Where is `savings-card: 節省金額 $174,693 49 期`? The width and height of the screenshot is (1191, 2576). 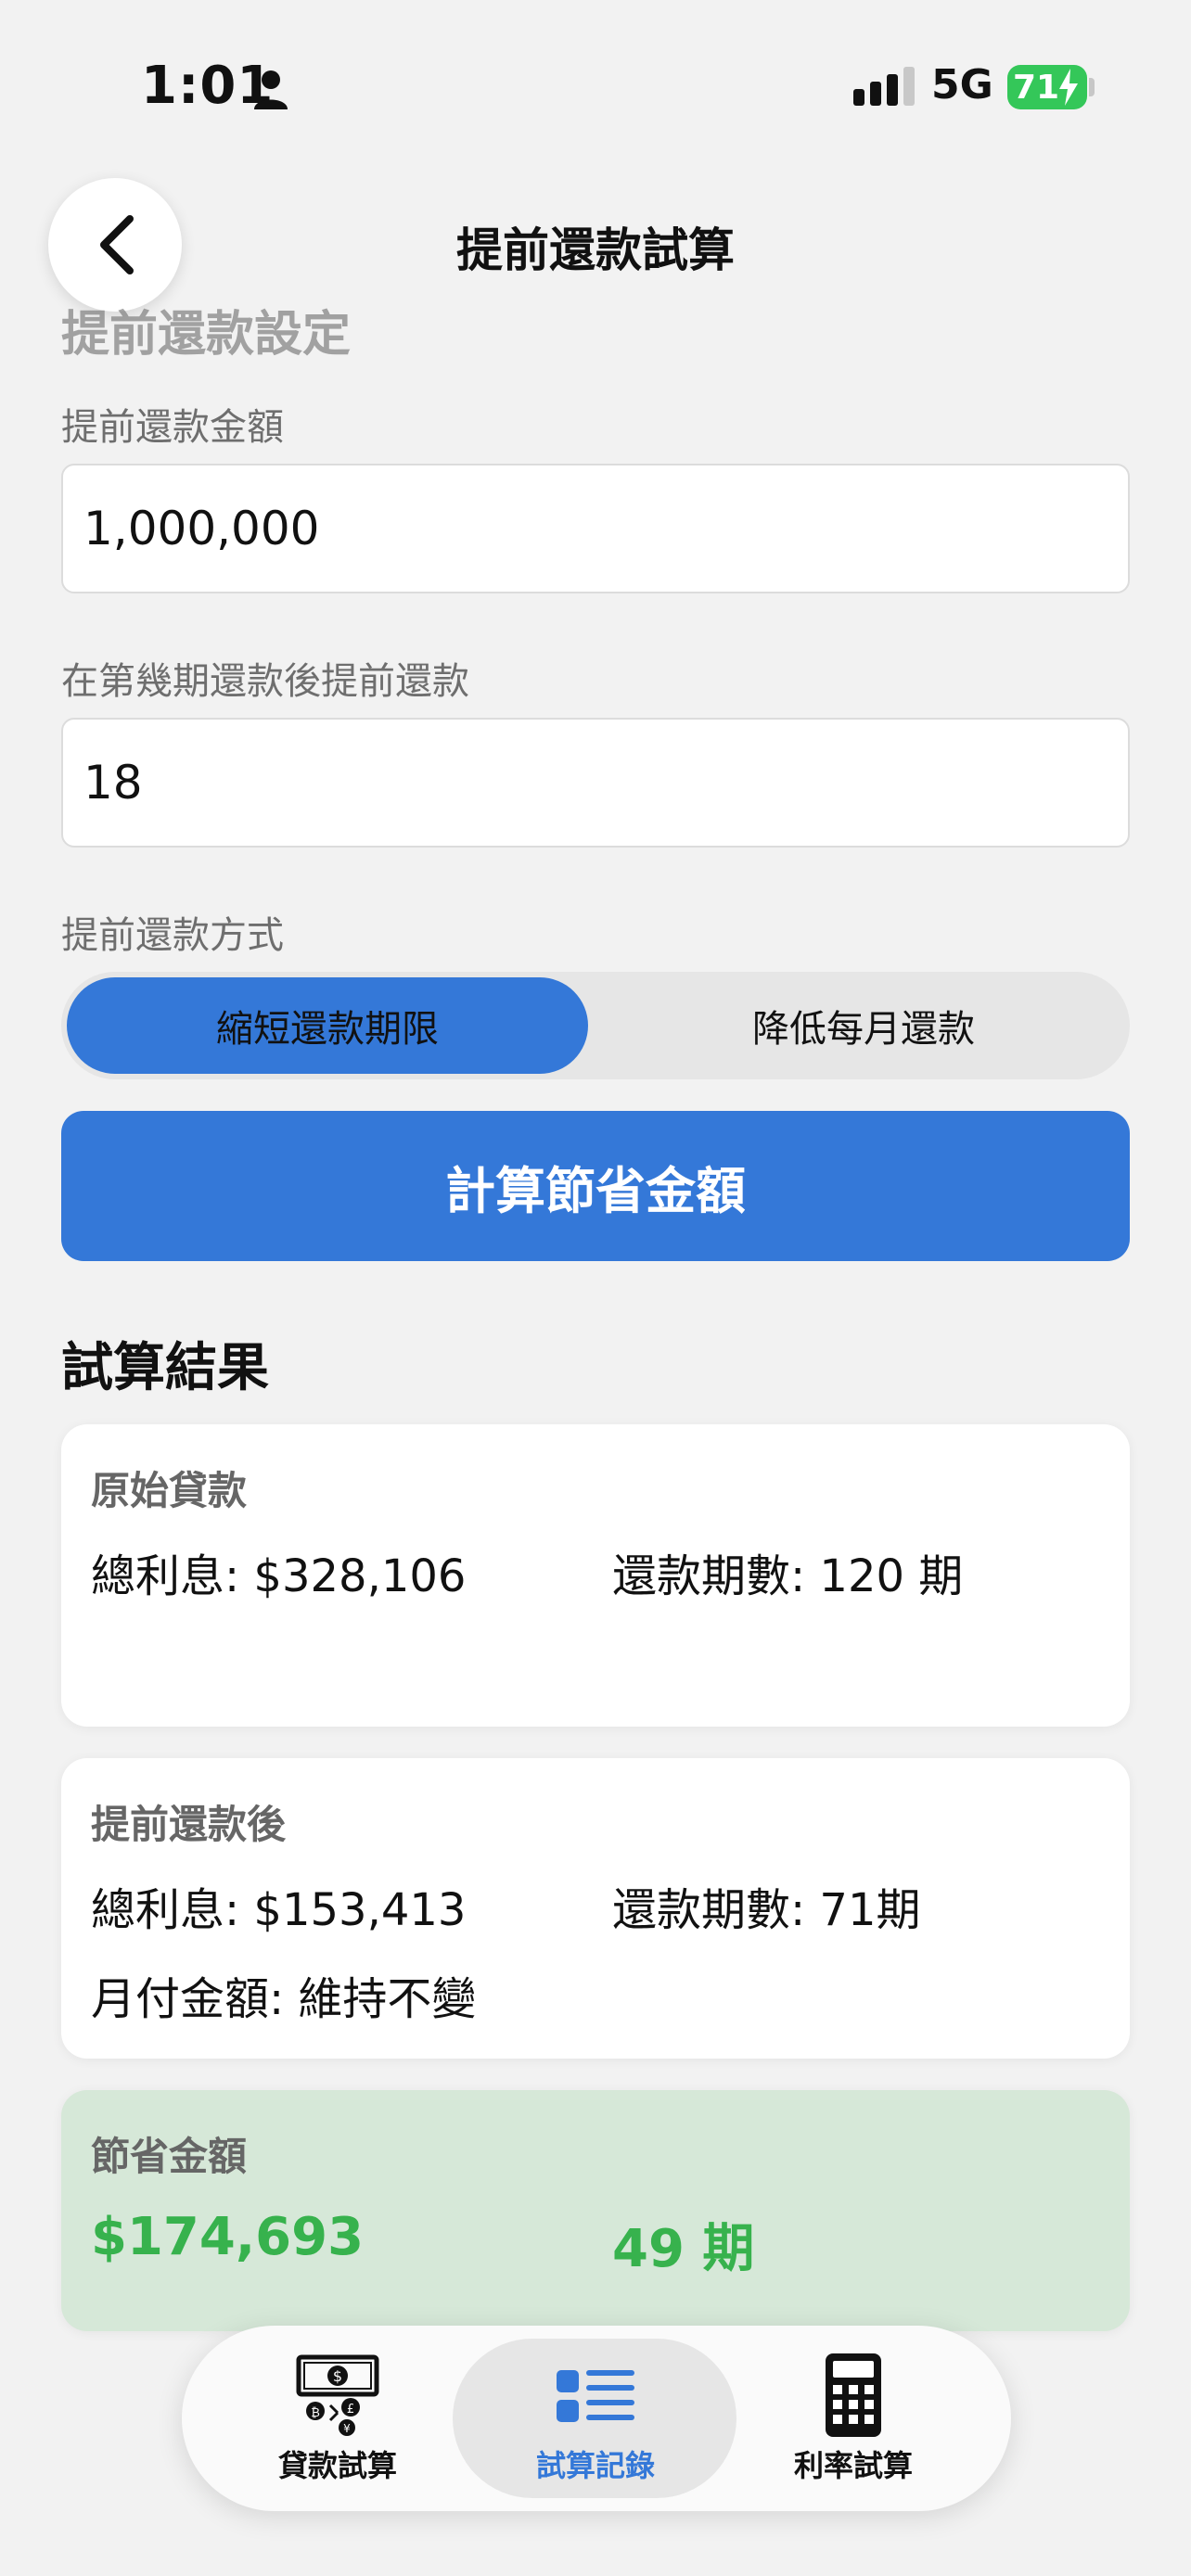
savings-card: 節省金額 $174,693 49 期 is located at coordinates (595, 2210).